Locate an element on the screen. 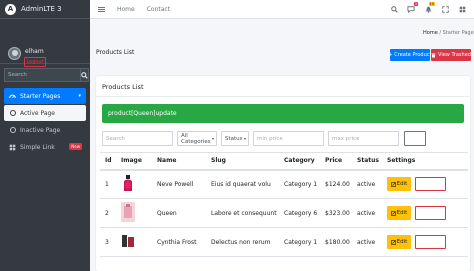  notifications-badge: 15 is located at coordinates (431, 4).